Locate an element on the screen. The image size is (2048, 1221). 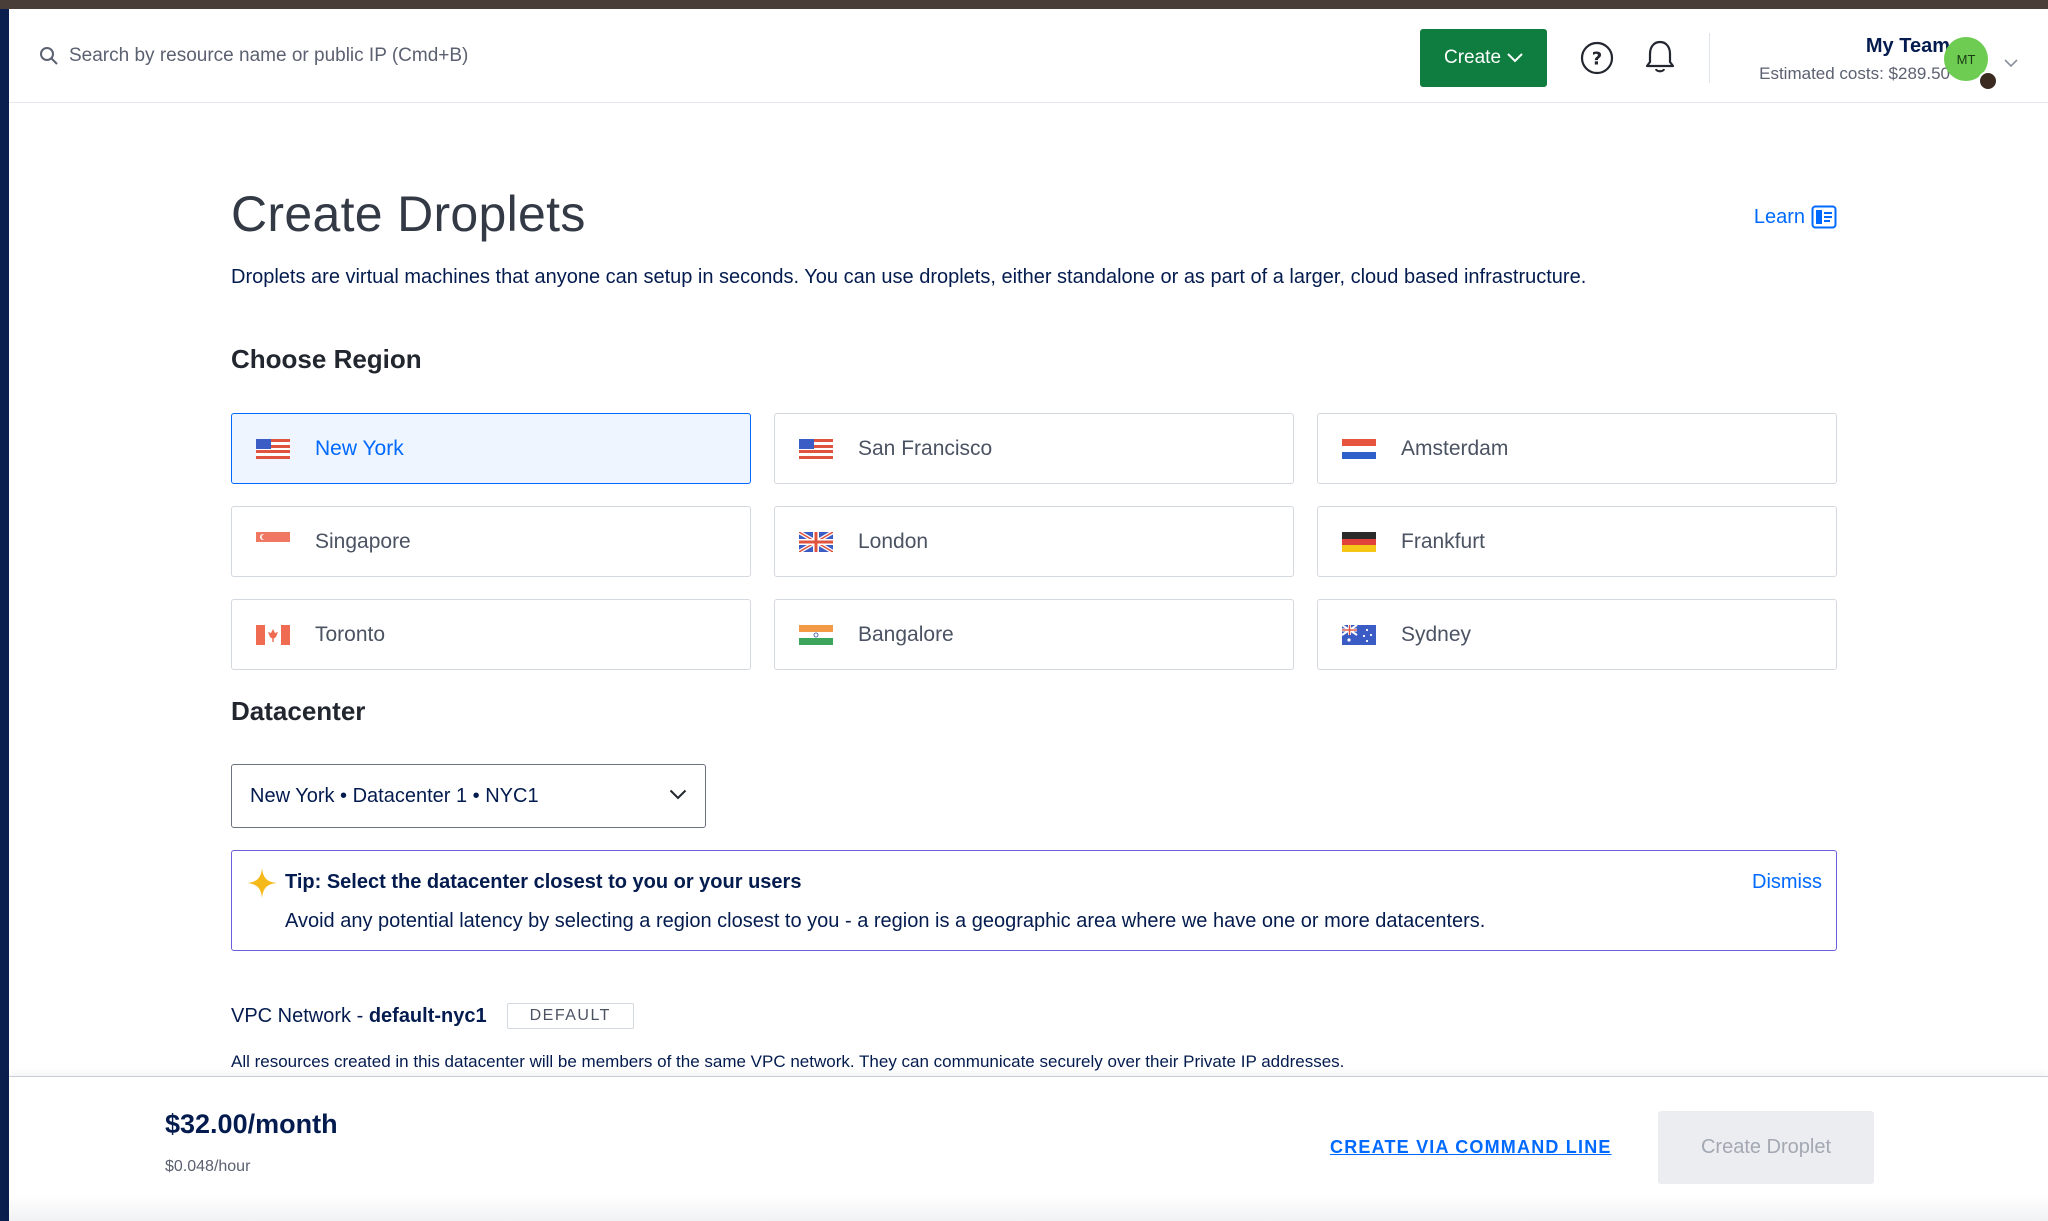
vpc-network-row: VPC Network - default-nyc1 DEFAULT is located at coordinates (432, 1016).